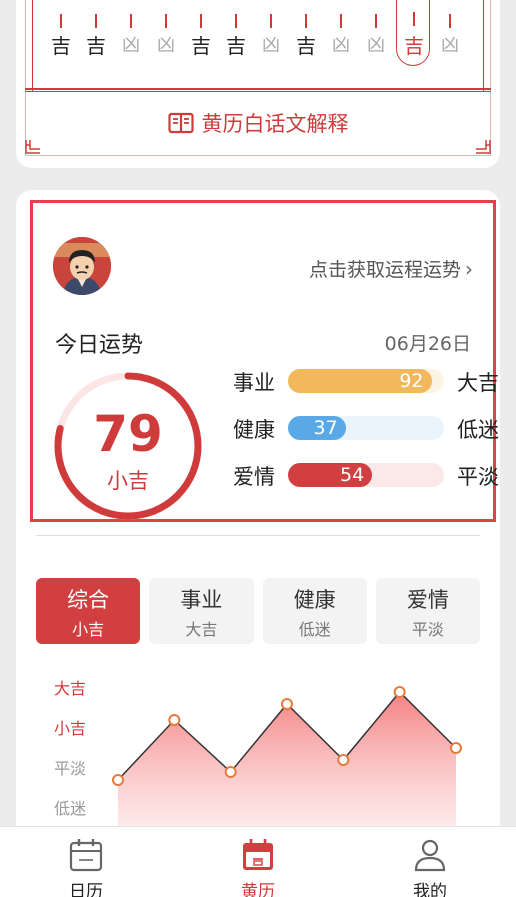  I want to click on tab-career: 事业 大吉, so click(201, 611).